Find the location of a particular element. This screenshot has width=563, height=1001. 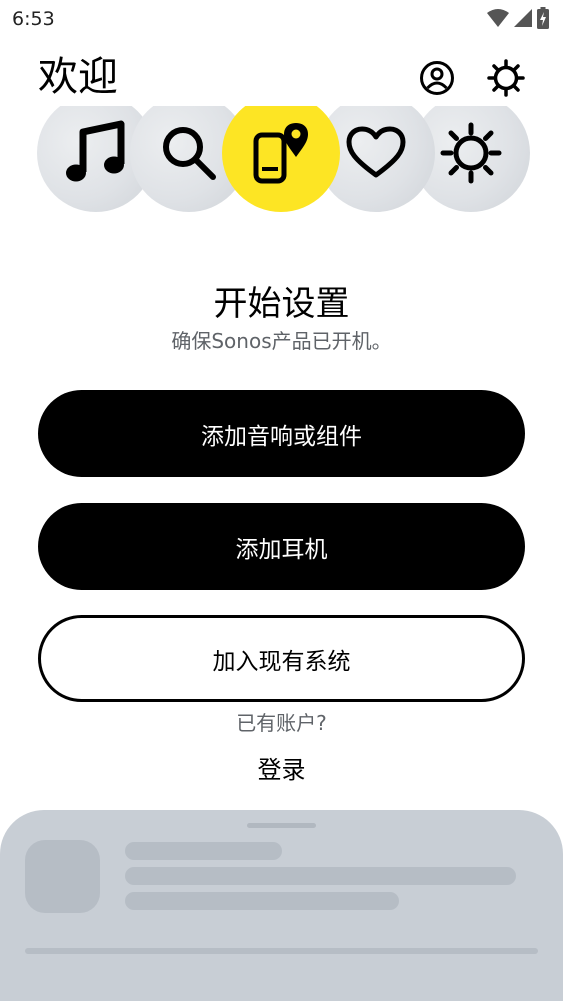

carousel-item-setup is located at coordinates (281, 159).